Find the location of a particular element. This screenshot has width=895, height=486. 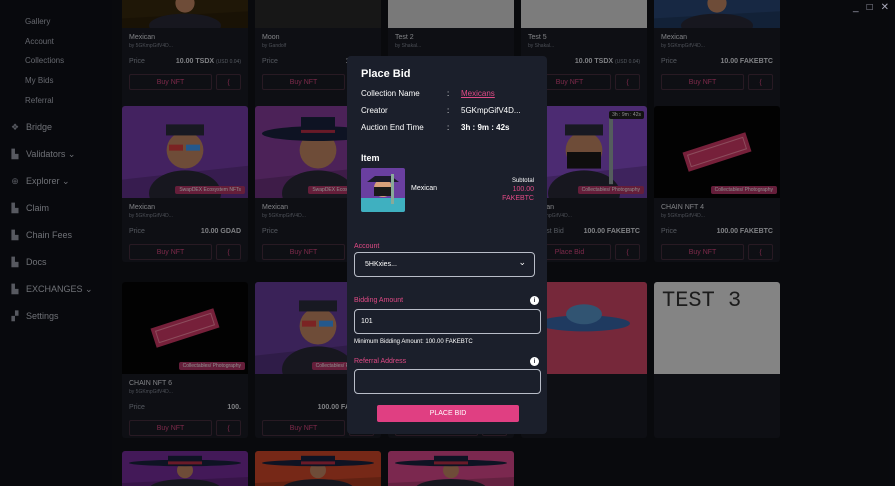

window-controls: _ □ ✕ is located at coordinates (871, 7).